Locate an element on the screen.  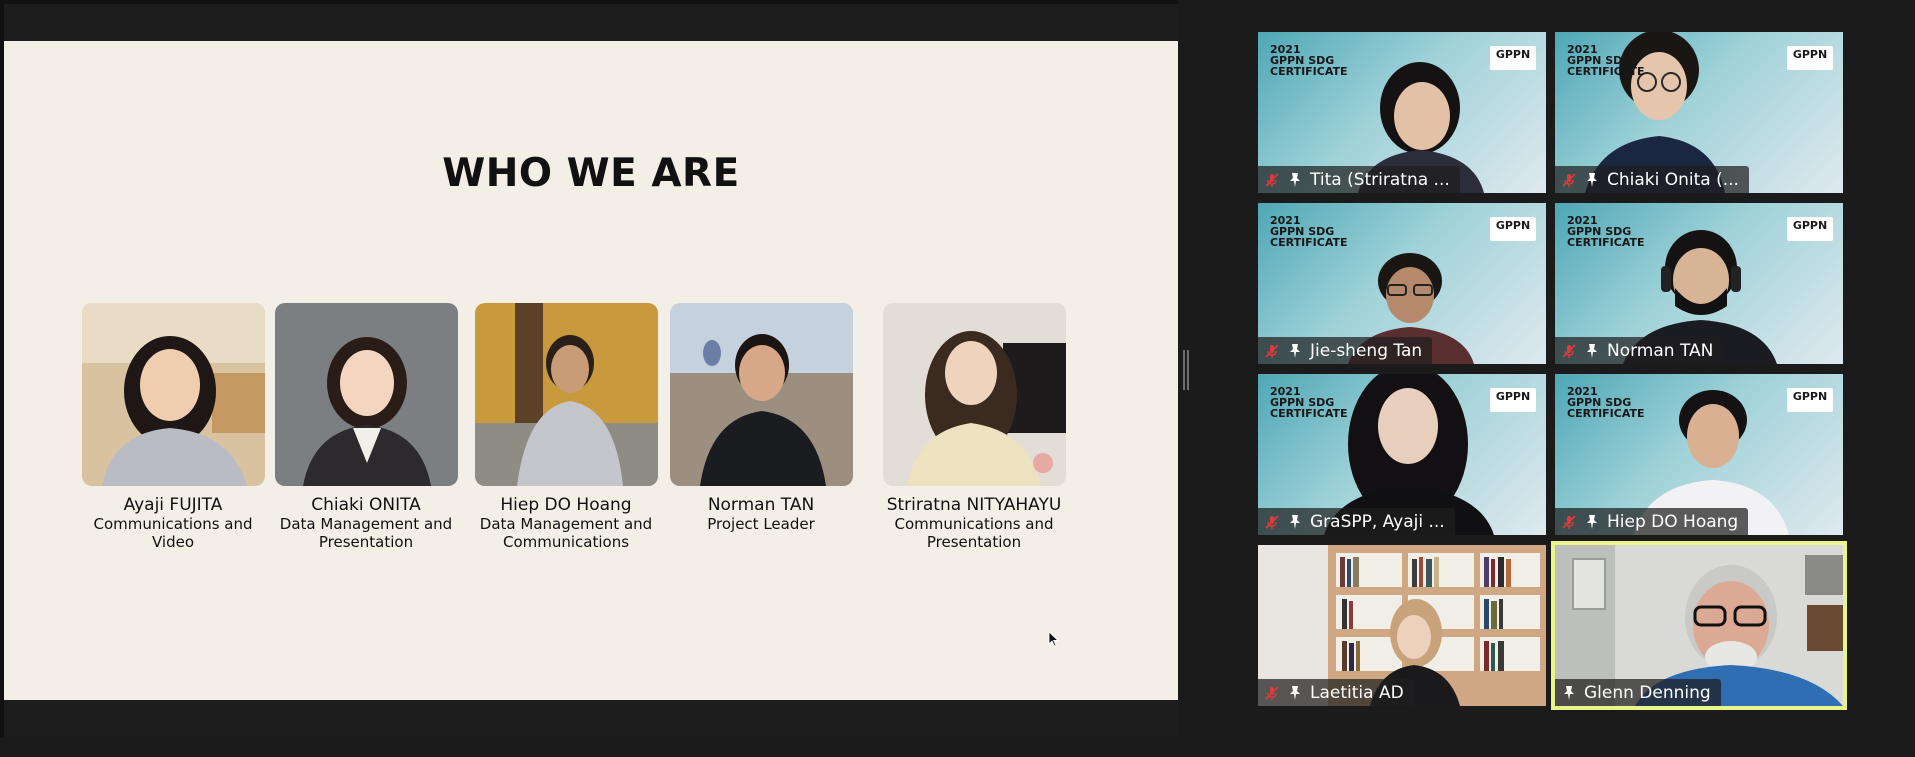
member-name: Norman TAN is located at coordinates (761, 505).